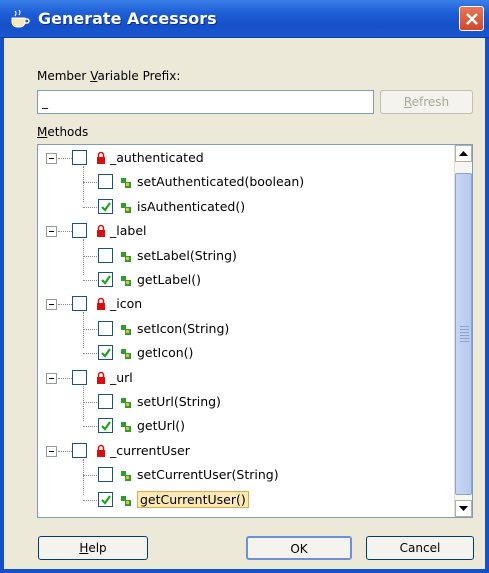 The image size is (489, 573). I want to click on help-button: Help, so click(93, 548).